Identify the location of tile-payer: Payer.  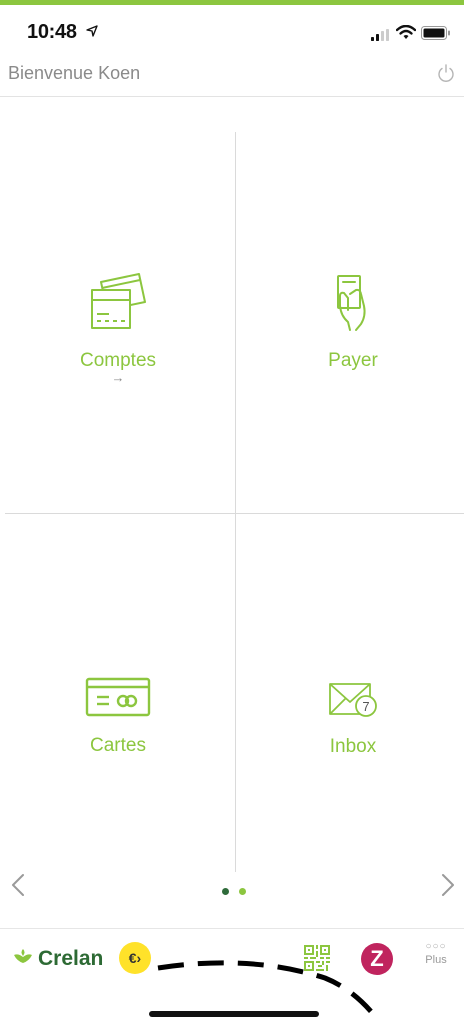
(351, 322).